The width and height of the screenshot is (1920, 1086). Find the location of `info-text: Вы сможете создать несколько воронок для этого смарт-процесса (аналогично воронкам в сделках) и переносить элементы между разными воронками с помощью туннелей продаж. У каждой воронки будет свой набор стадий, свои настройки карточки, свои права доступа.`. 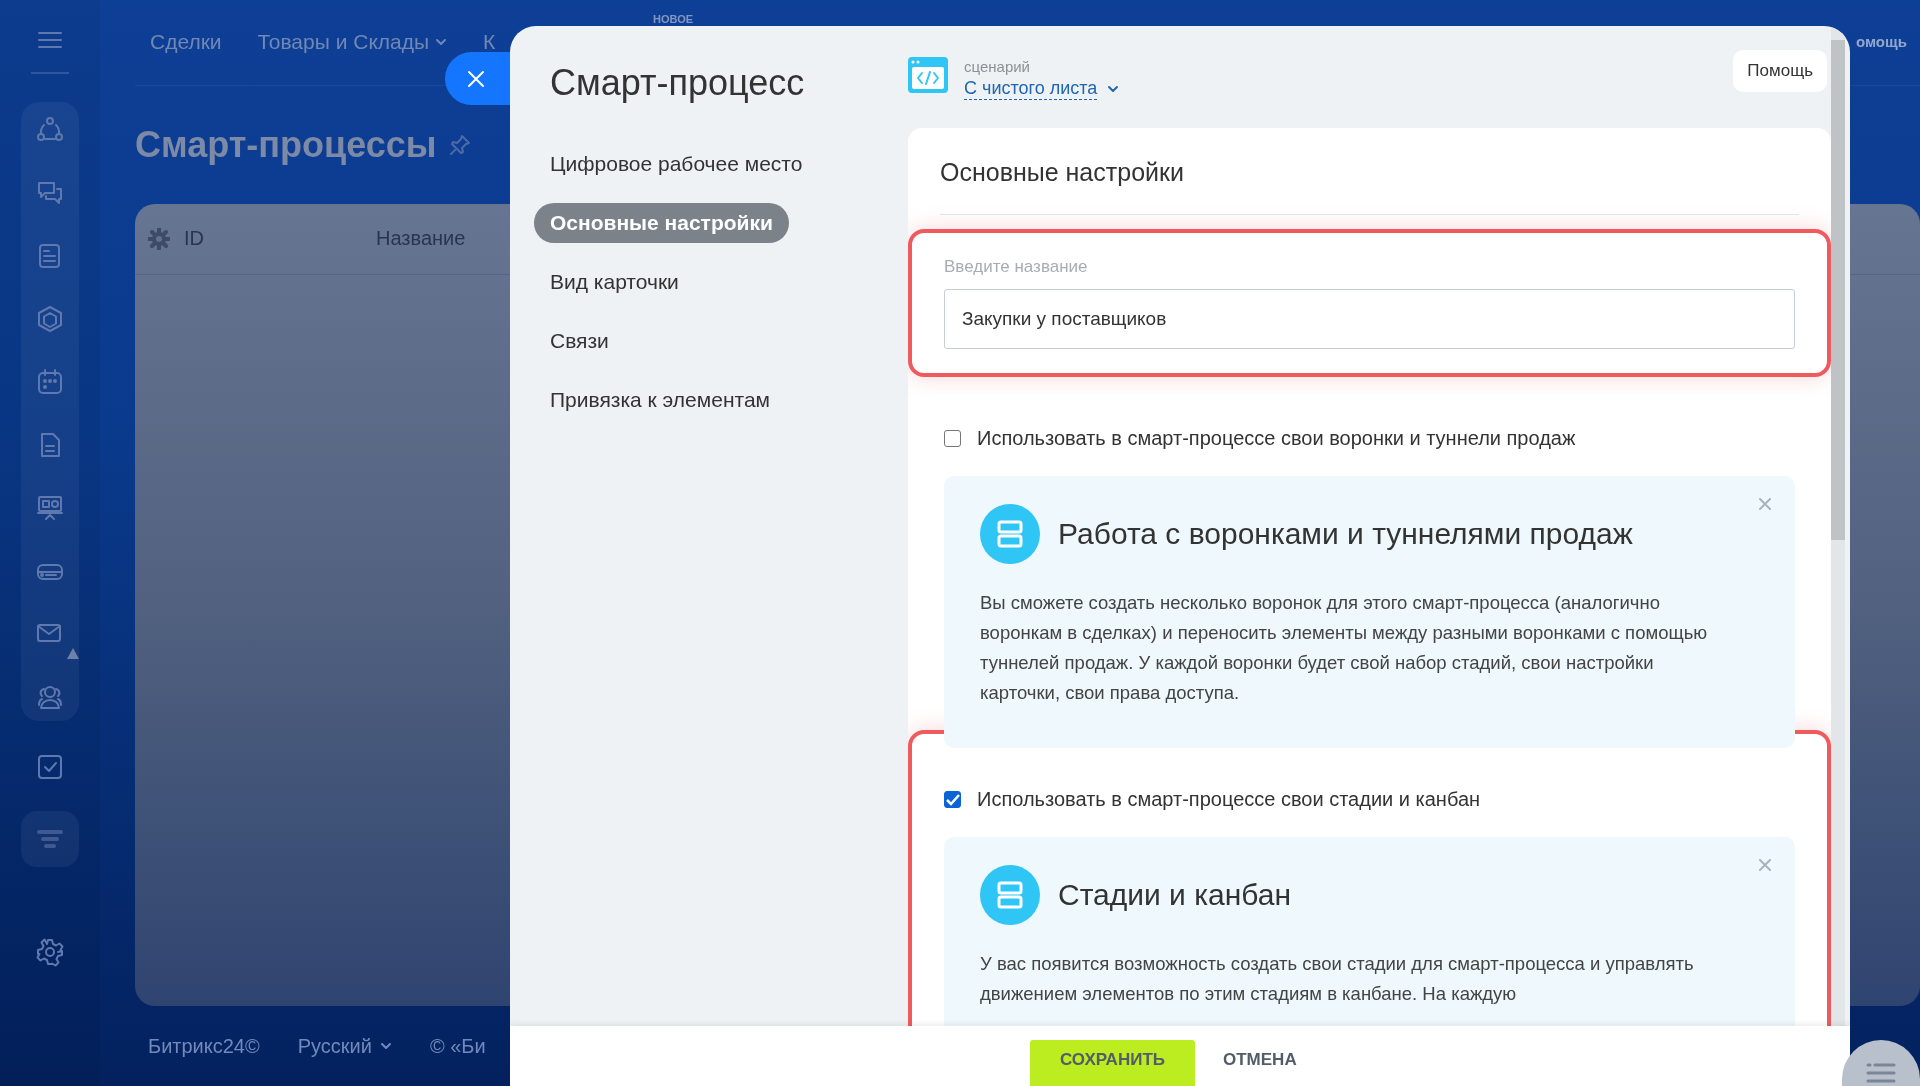

info-text: Вы сможете создать несколько воронок для этого смарт-процесса (аналогично воронкам в сделках) и переносить элементы между разными воронками с помощью туннелей продаж. У каждой воронки будет свой набор стадий, свои настройки карточки, свои права доступа. is located at coordinates (1344, 648).